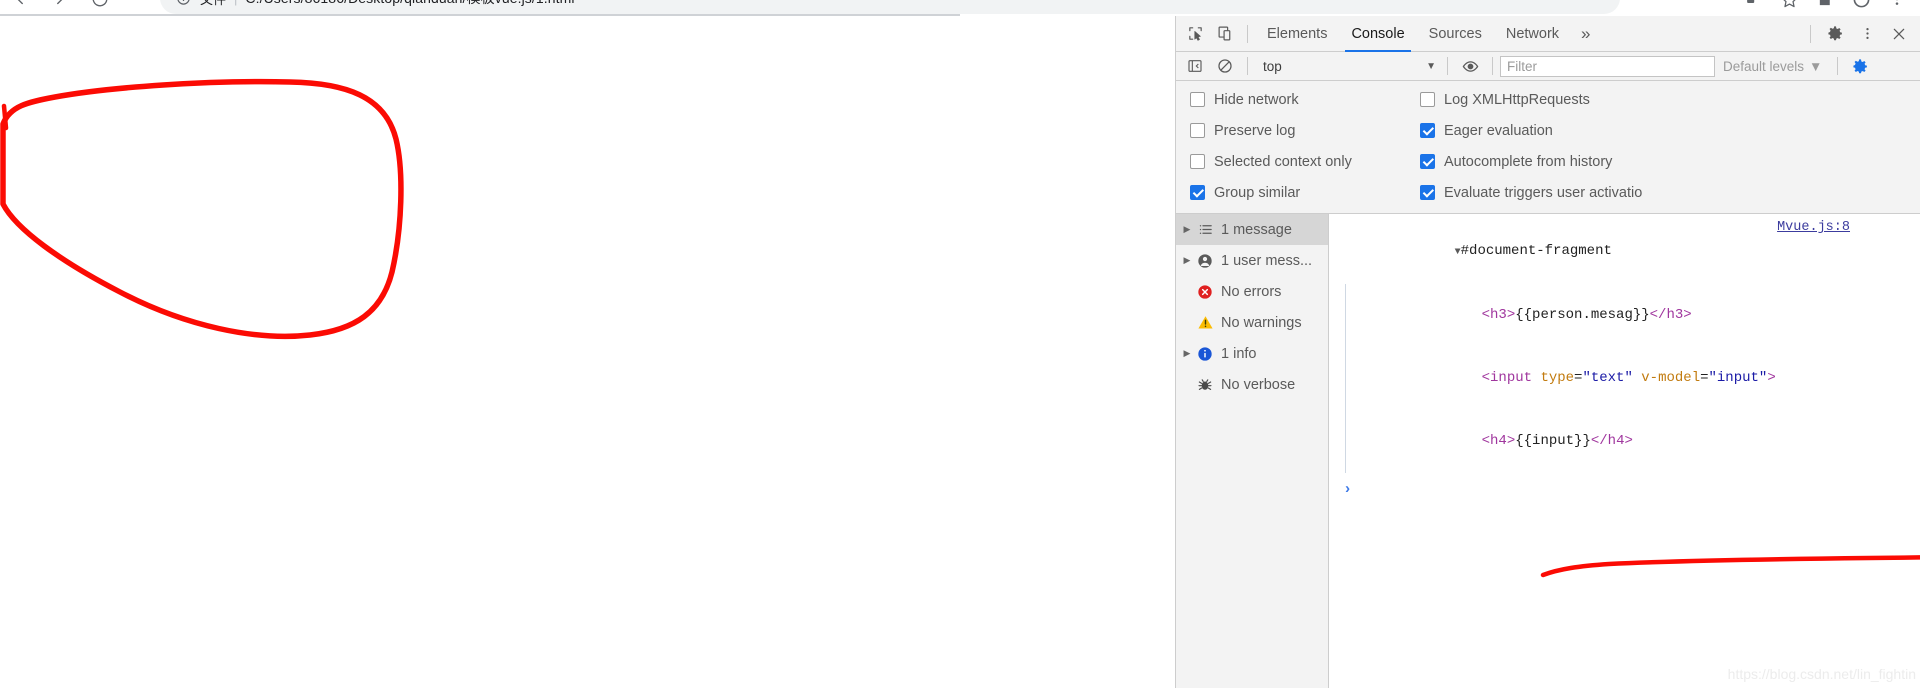 This screenshot has height=688, width=1920. What do you see at coordinates (1642, 315) in the screenshot?
I see `code-line-h3: <h3>{{person.mesag}}</h3>` at bounding box center [1642, 315].